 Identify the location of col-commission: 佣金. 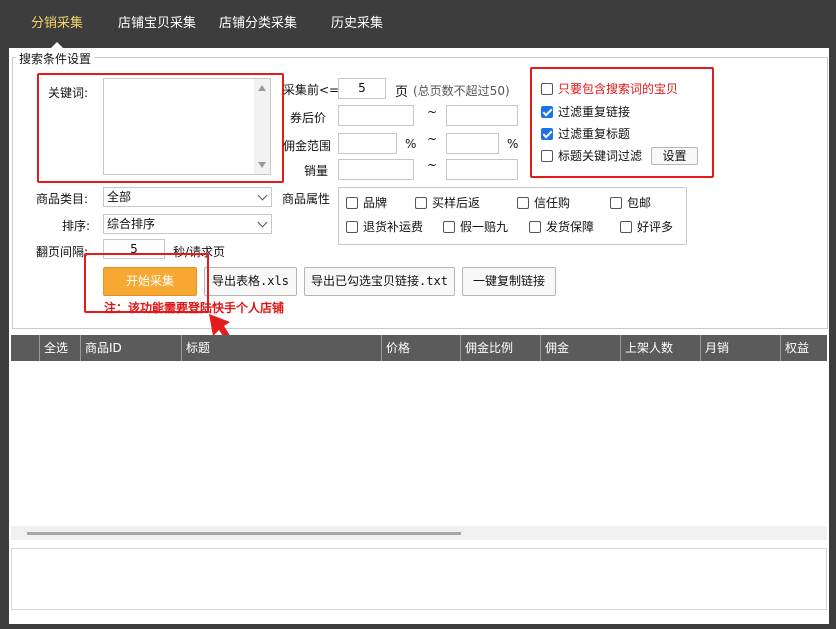
(580, 348).